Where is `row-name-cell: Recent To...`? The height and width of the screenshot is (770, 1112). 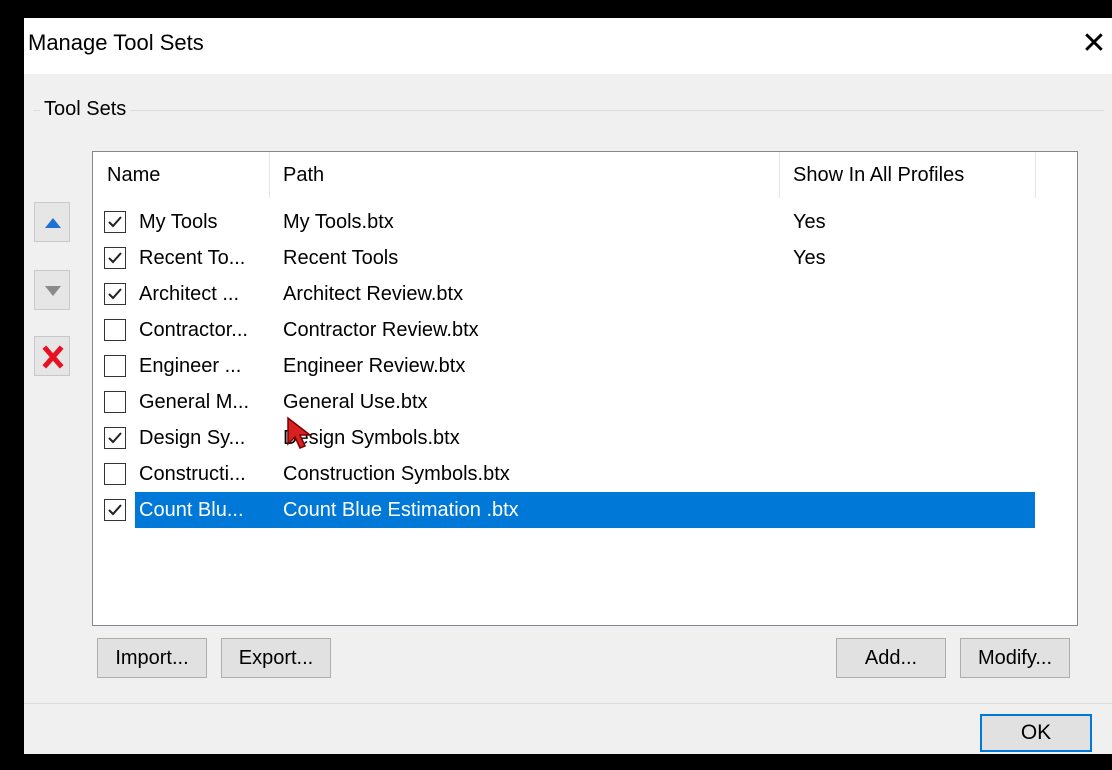
row-name-cell: Recent To... is located at coordinates (192, 258).